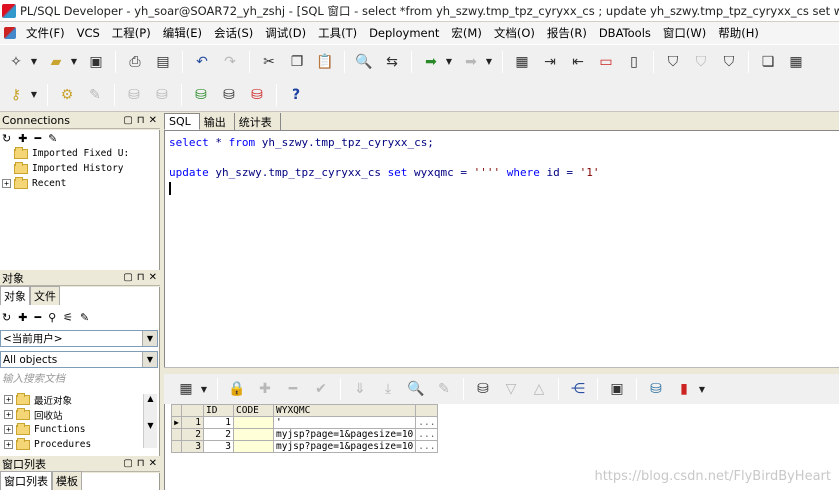  Describe the element at coordinates (360, 389) in the screenshot. I see `fetch-next-icon: ⇓` at that location.